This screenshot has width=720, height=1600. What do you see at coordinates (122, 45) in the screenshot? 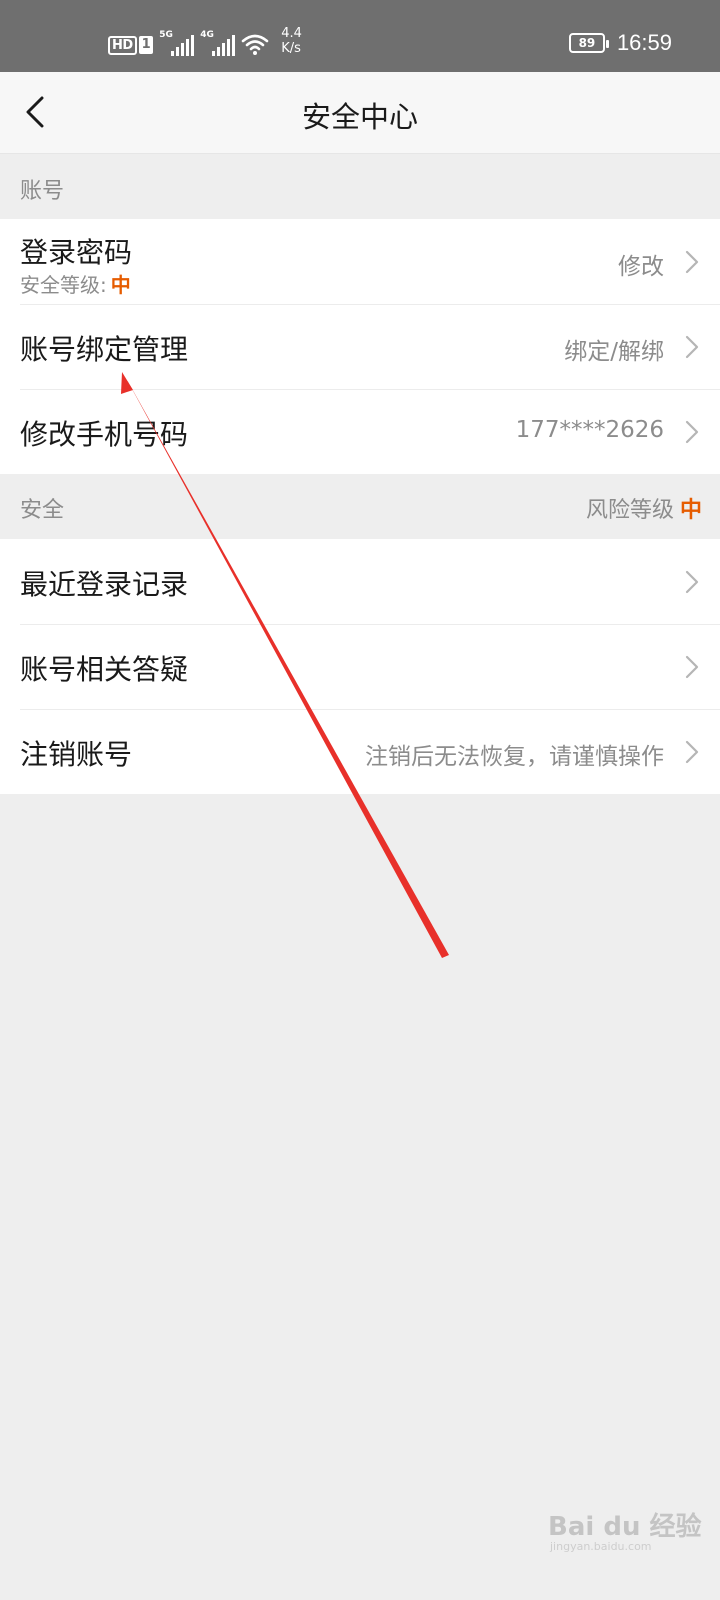
I see `hd-label: HD` at bounding box center [122, 45].